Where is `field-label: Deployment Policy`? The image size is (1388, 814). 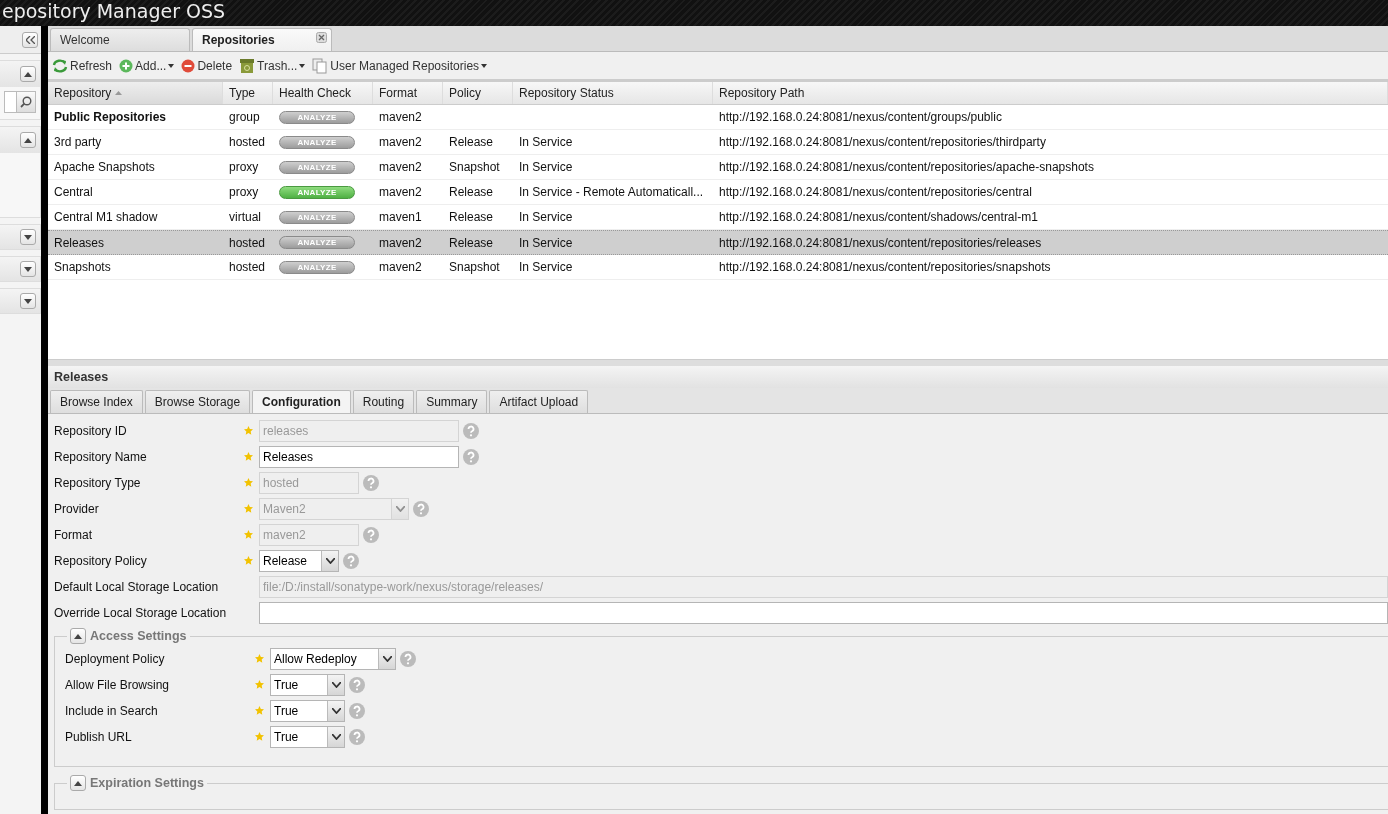
field-label: Deployment Policy is located at coordinates (115, 659).